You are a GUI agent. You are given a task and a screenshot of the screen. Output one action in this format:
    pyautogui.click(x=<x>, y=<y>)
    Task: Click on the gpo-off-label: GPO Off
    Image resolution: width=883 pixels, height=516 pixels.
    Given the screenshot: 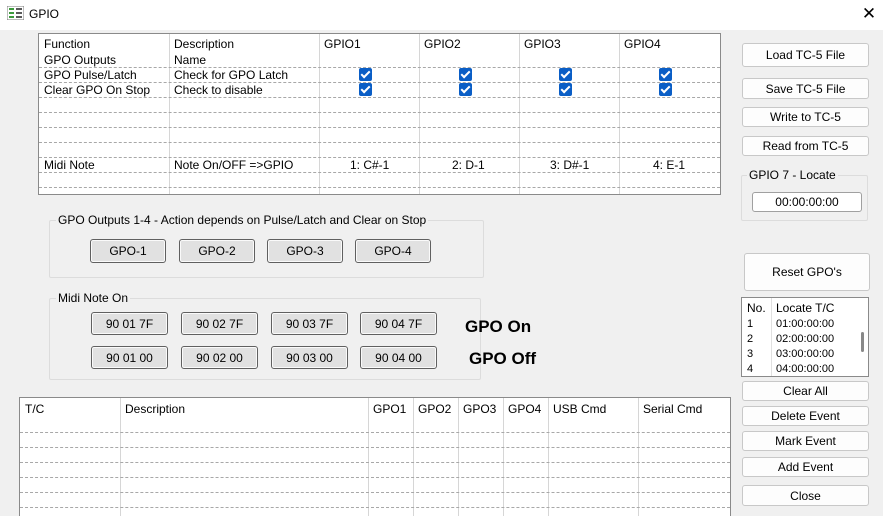 What is the action you would take?
    pyautogui.click(x=503, y=358)
    